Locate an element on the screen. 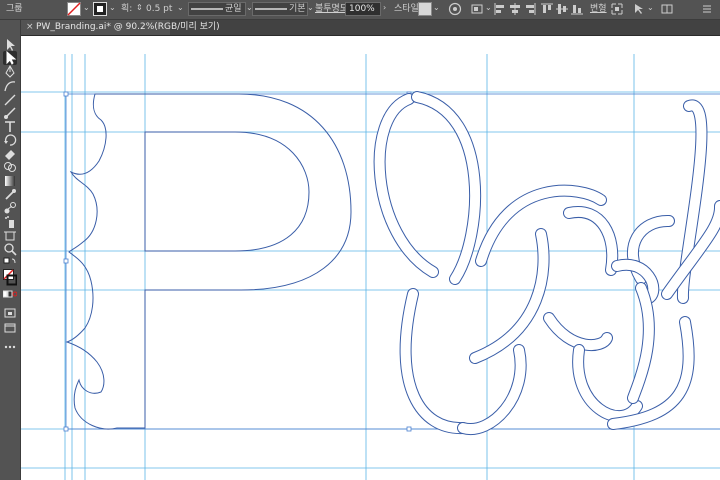  document-tab: × PW_Branding.ai* @ 90.2%(RGB/미리 보기) is located at coordinates (120, 27).